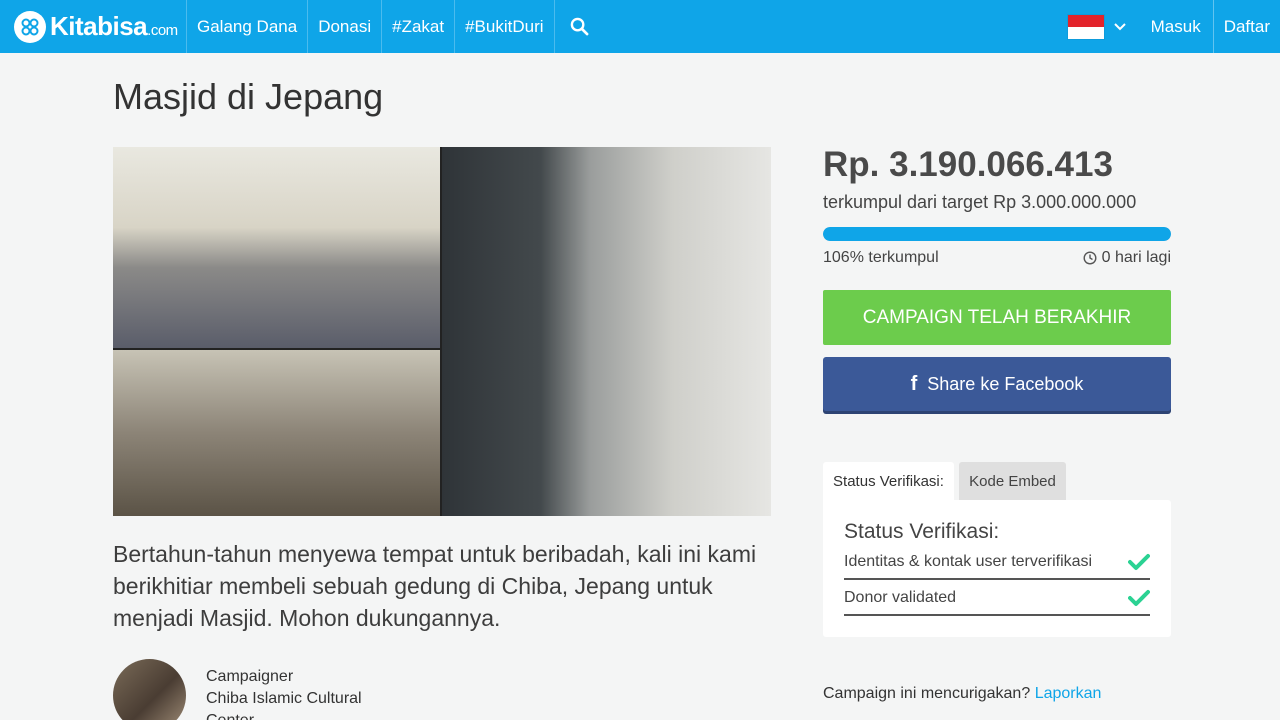  I want to click on login-link: Masuk, so click(1177, 26).